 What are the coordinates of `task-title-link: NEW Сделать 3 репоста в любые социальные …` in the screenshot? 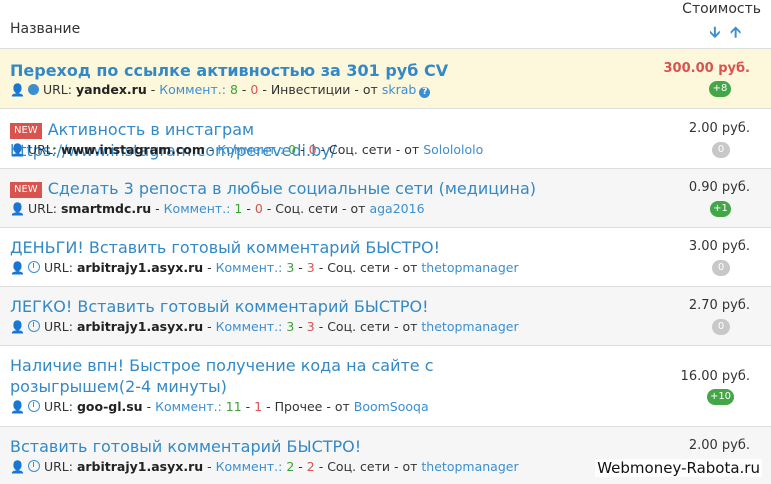 It's located at (290, 188).